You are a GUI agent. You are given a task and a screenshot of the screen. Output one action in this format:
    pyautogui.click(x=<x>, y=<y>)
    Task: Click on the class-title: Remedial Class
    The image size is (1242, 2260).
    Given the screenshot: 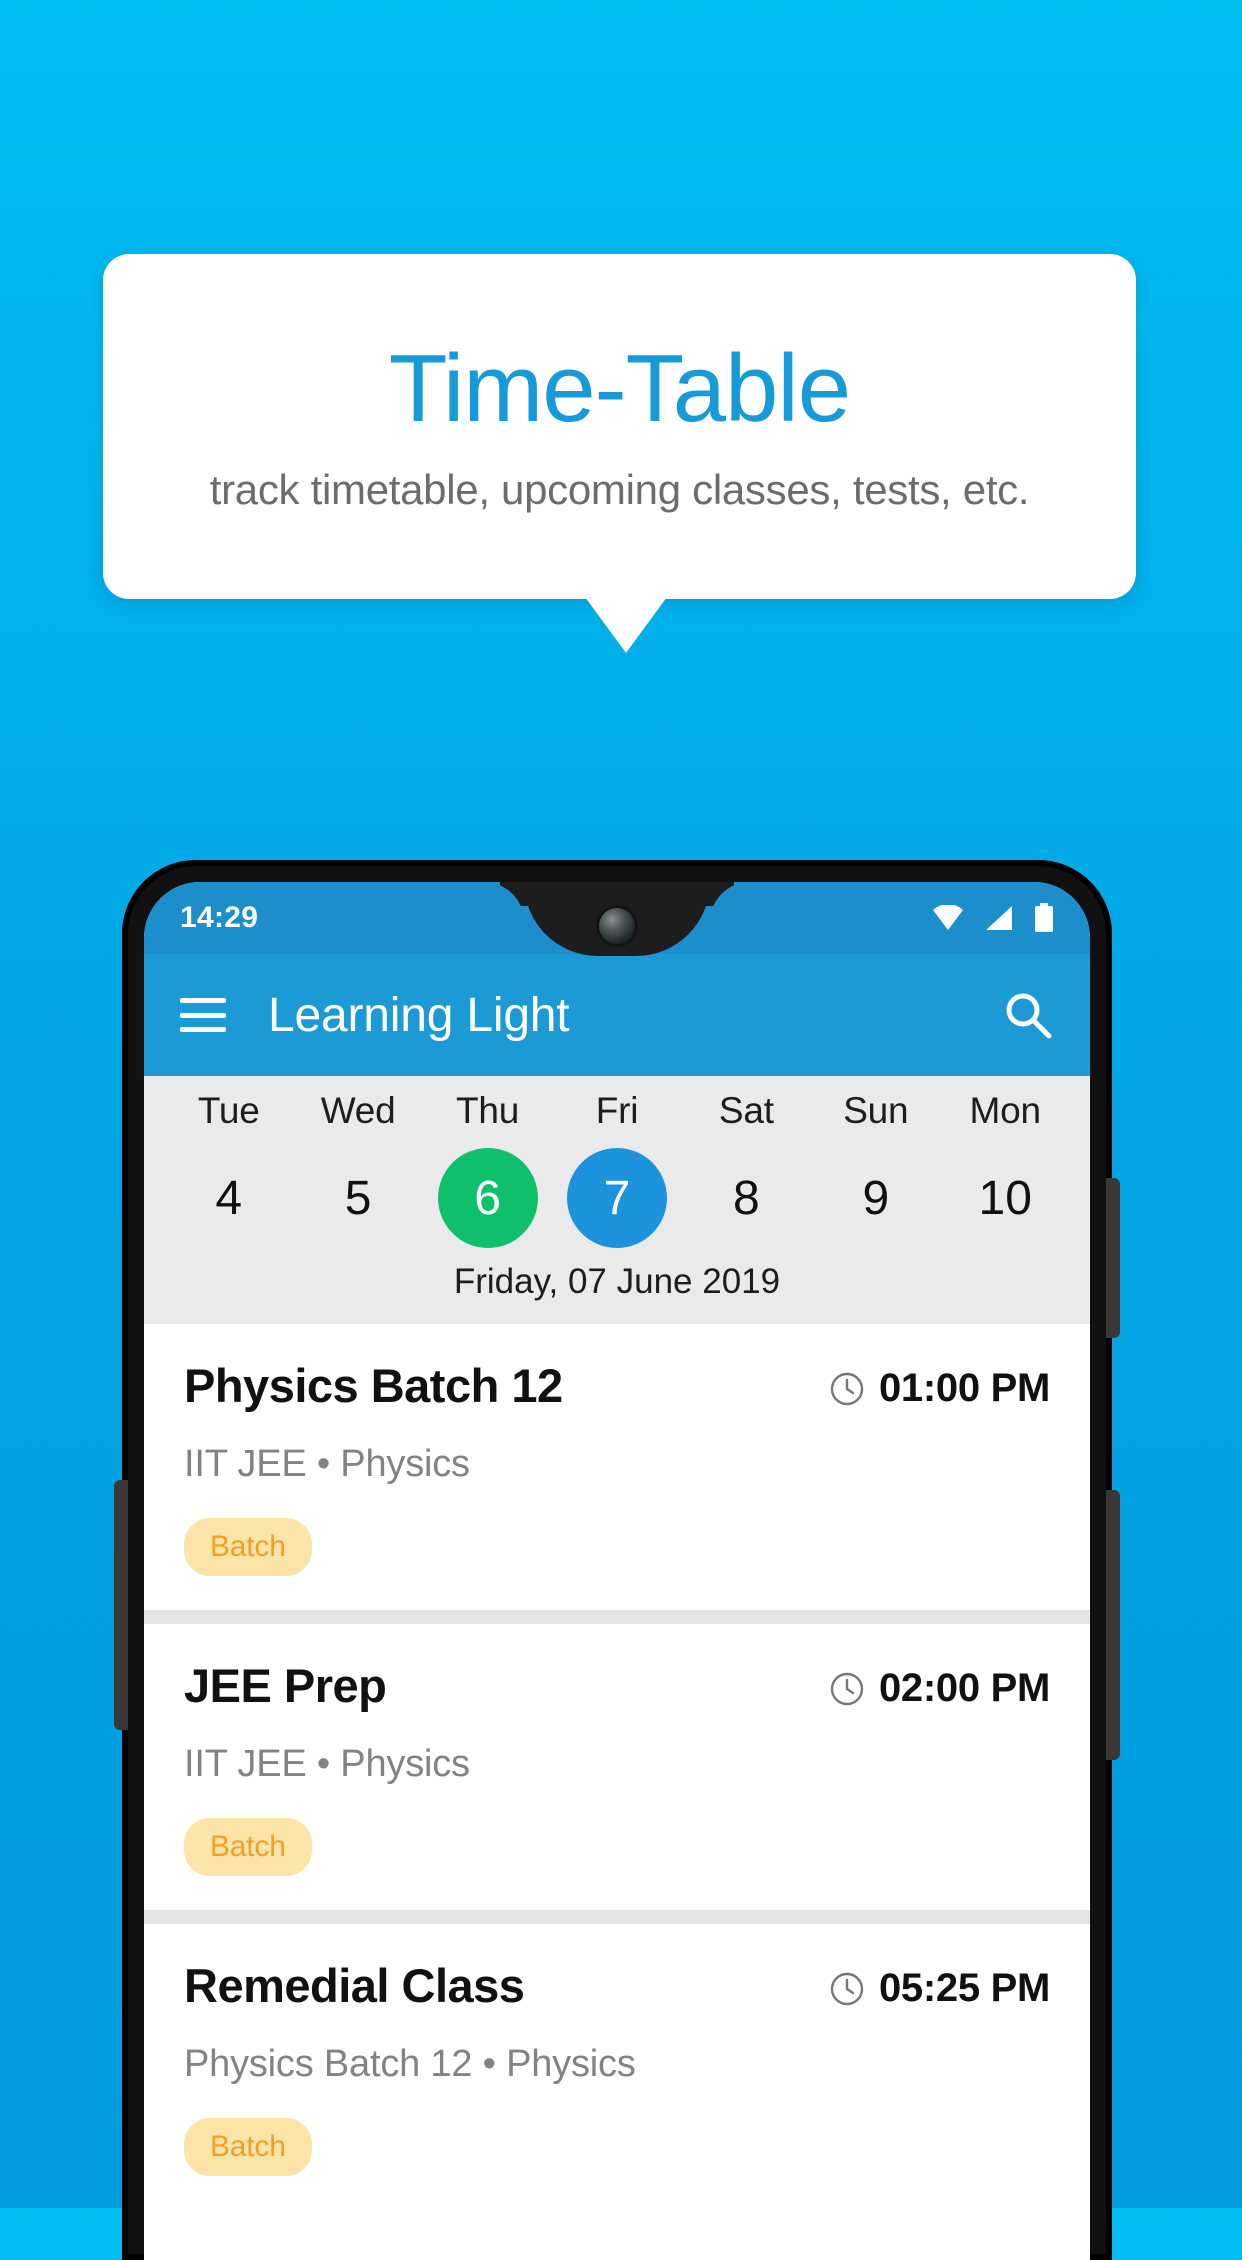 What is the action you would take?
    pyautogui.click(x=354, y=1985)
    